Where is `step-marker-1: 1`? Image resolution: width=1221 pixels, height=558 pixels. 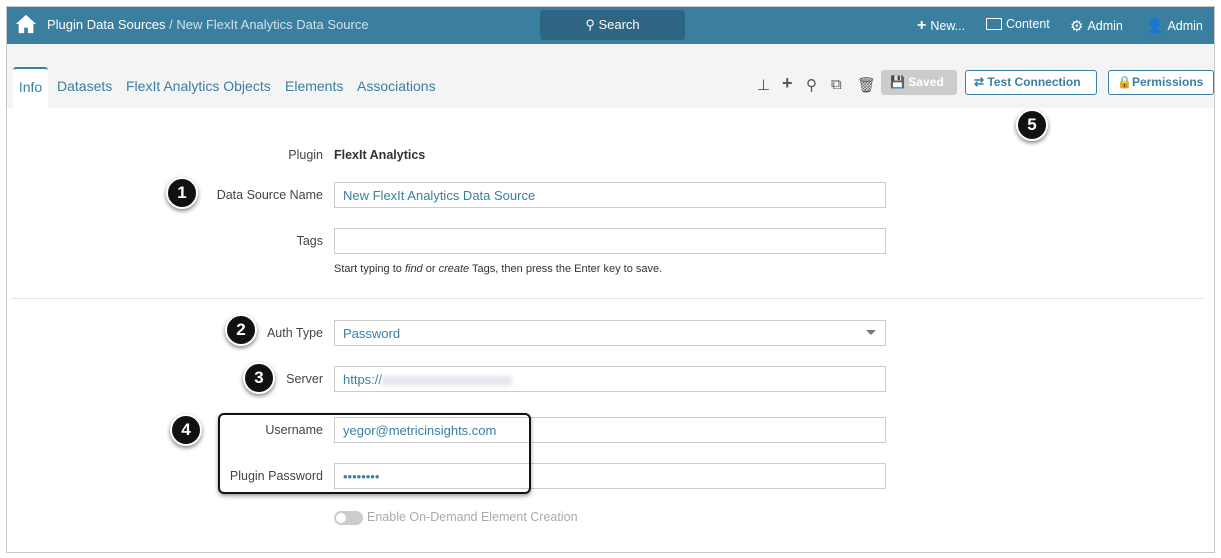 step-marker-1: 1 is located at coordinates (182, 193).